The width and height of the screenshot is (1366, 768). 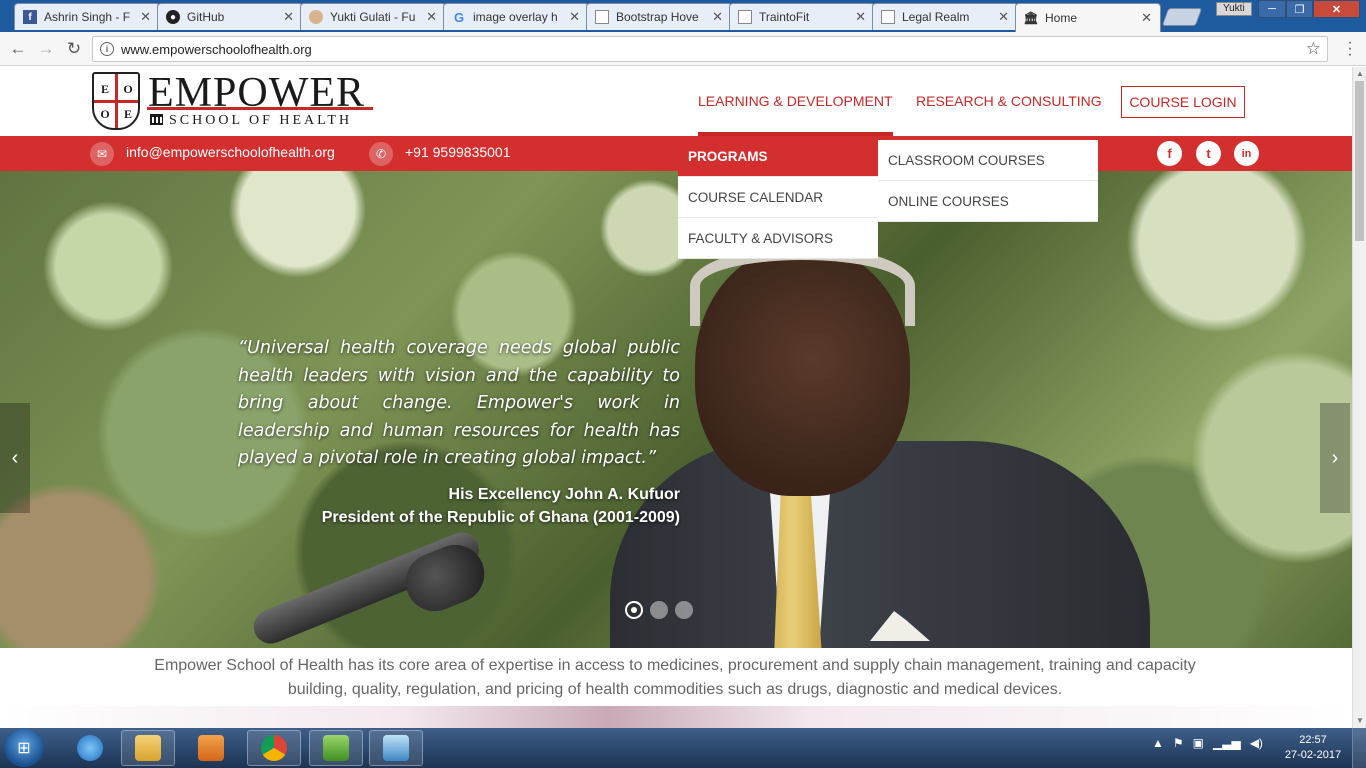 I want to click on chevron-left-icon: ‹, so click(x=15, y=457).